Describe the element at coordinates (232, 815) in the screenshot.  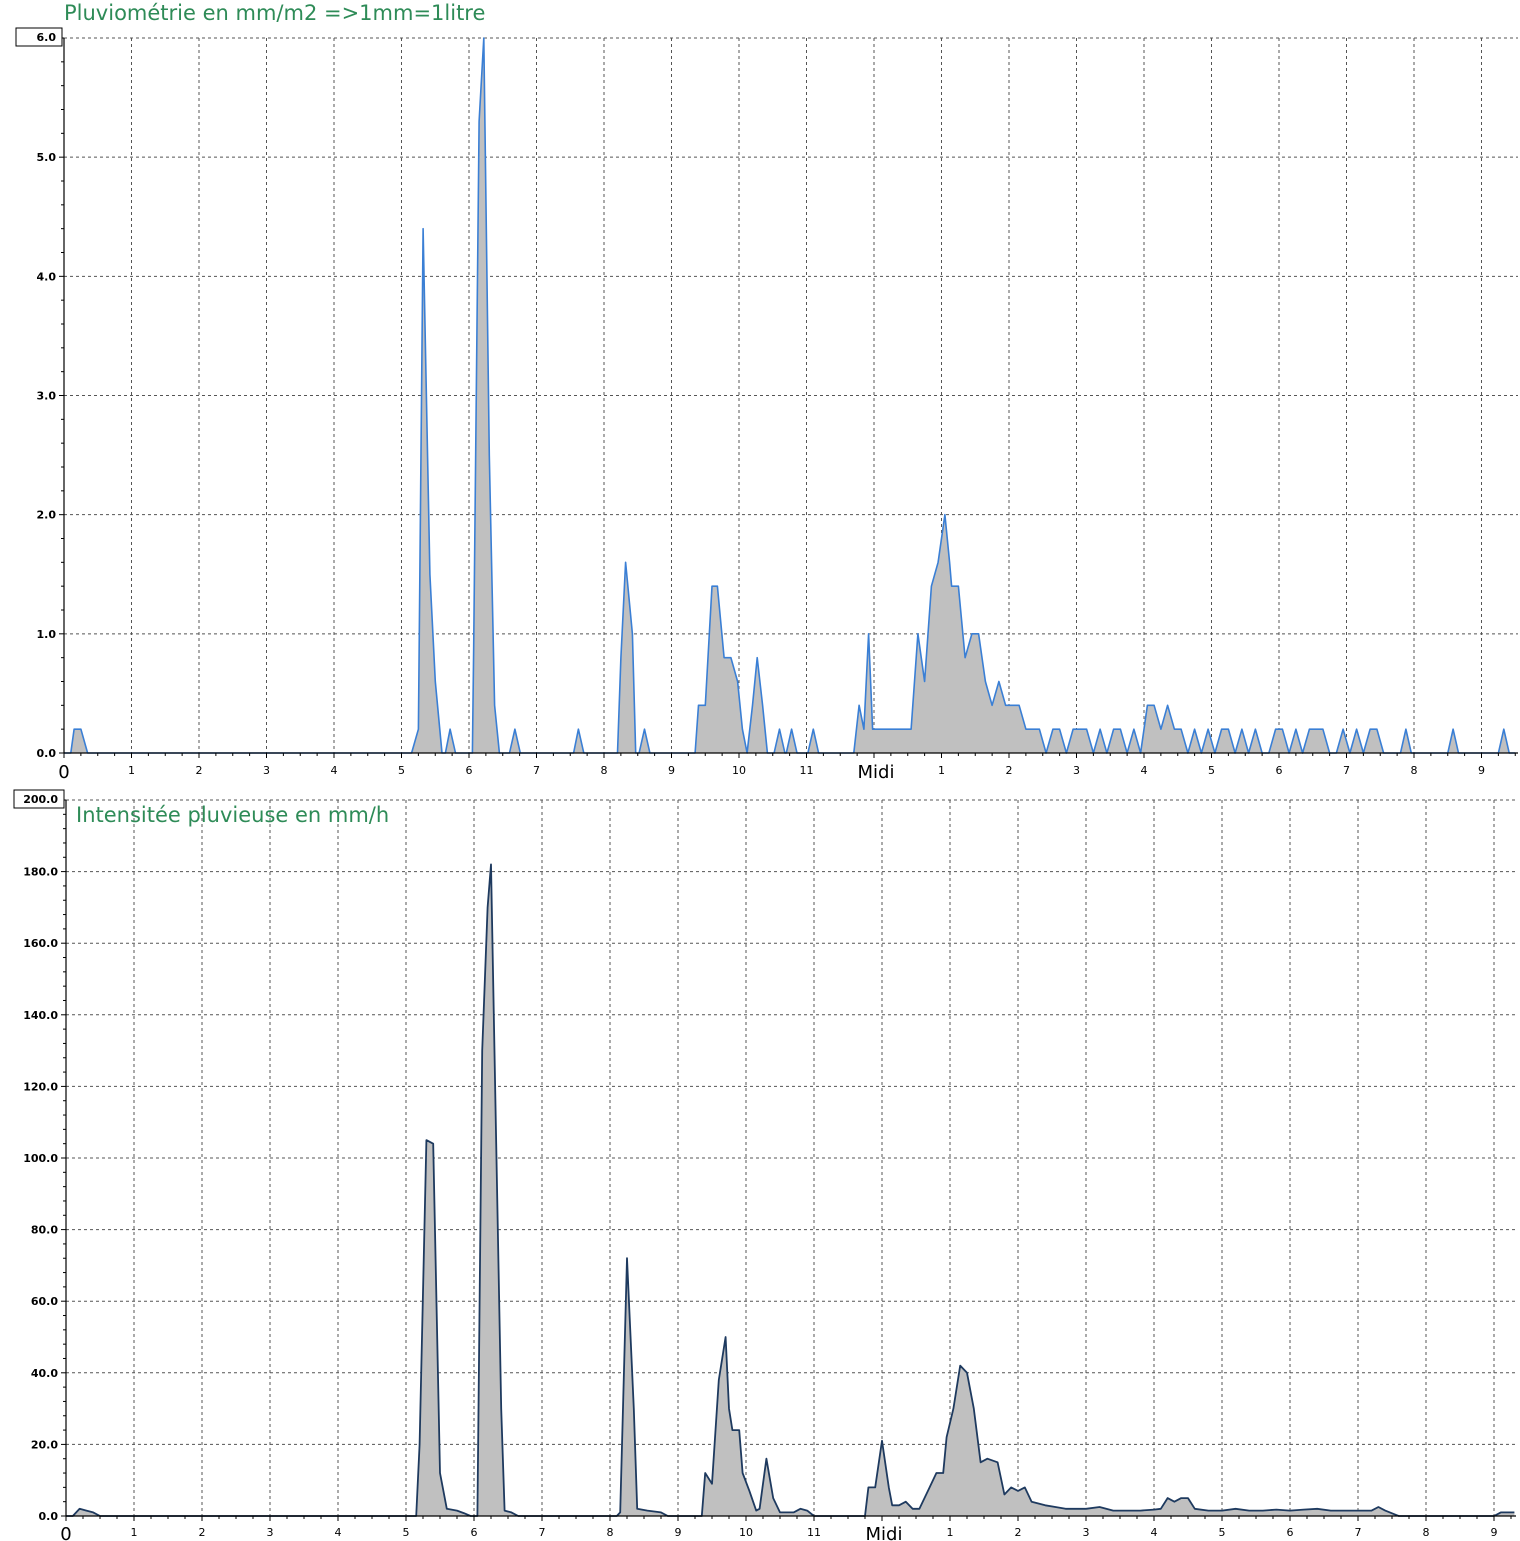
I see `chart-title: Intensitée pluvieuse en mm/h` at that location.